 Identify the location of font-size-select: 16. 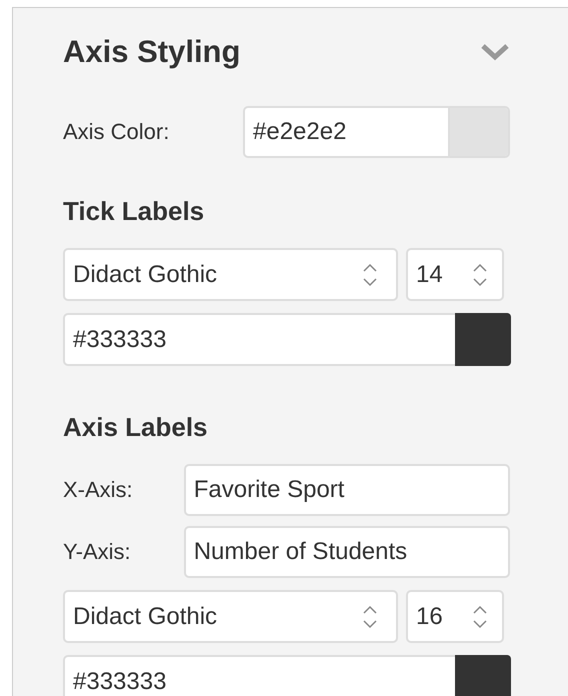
(455, 616).